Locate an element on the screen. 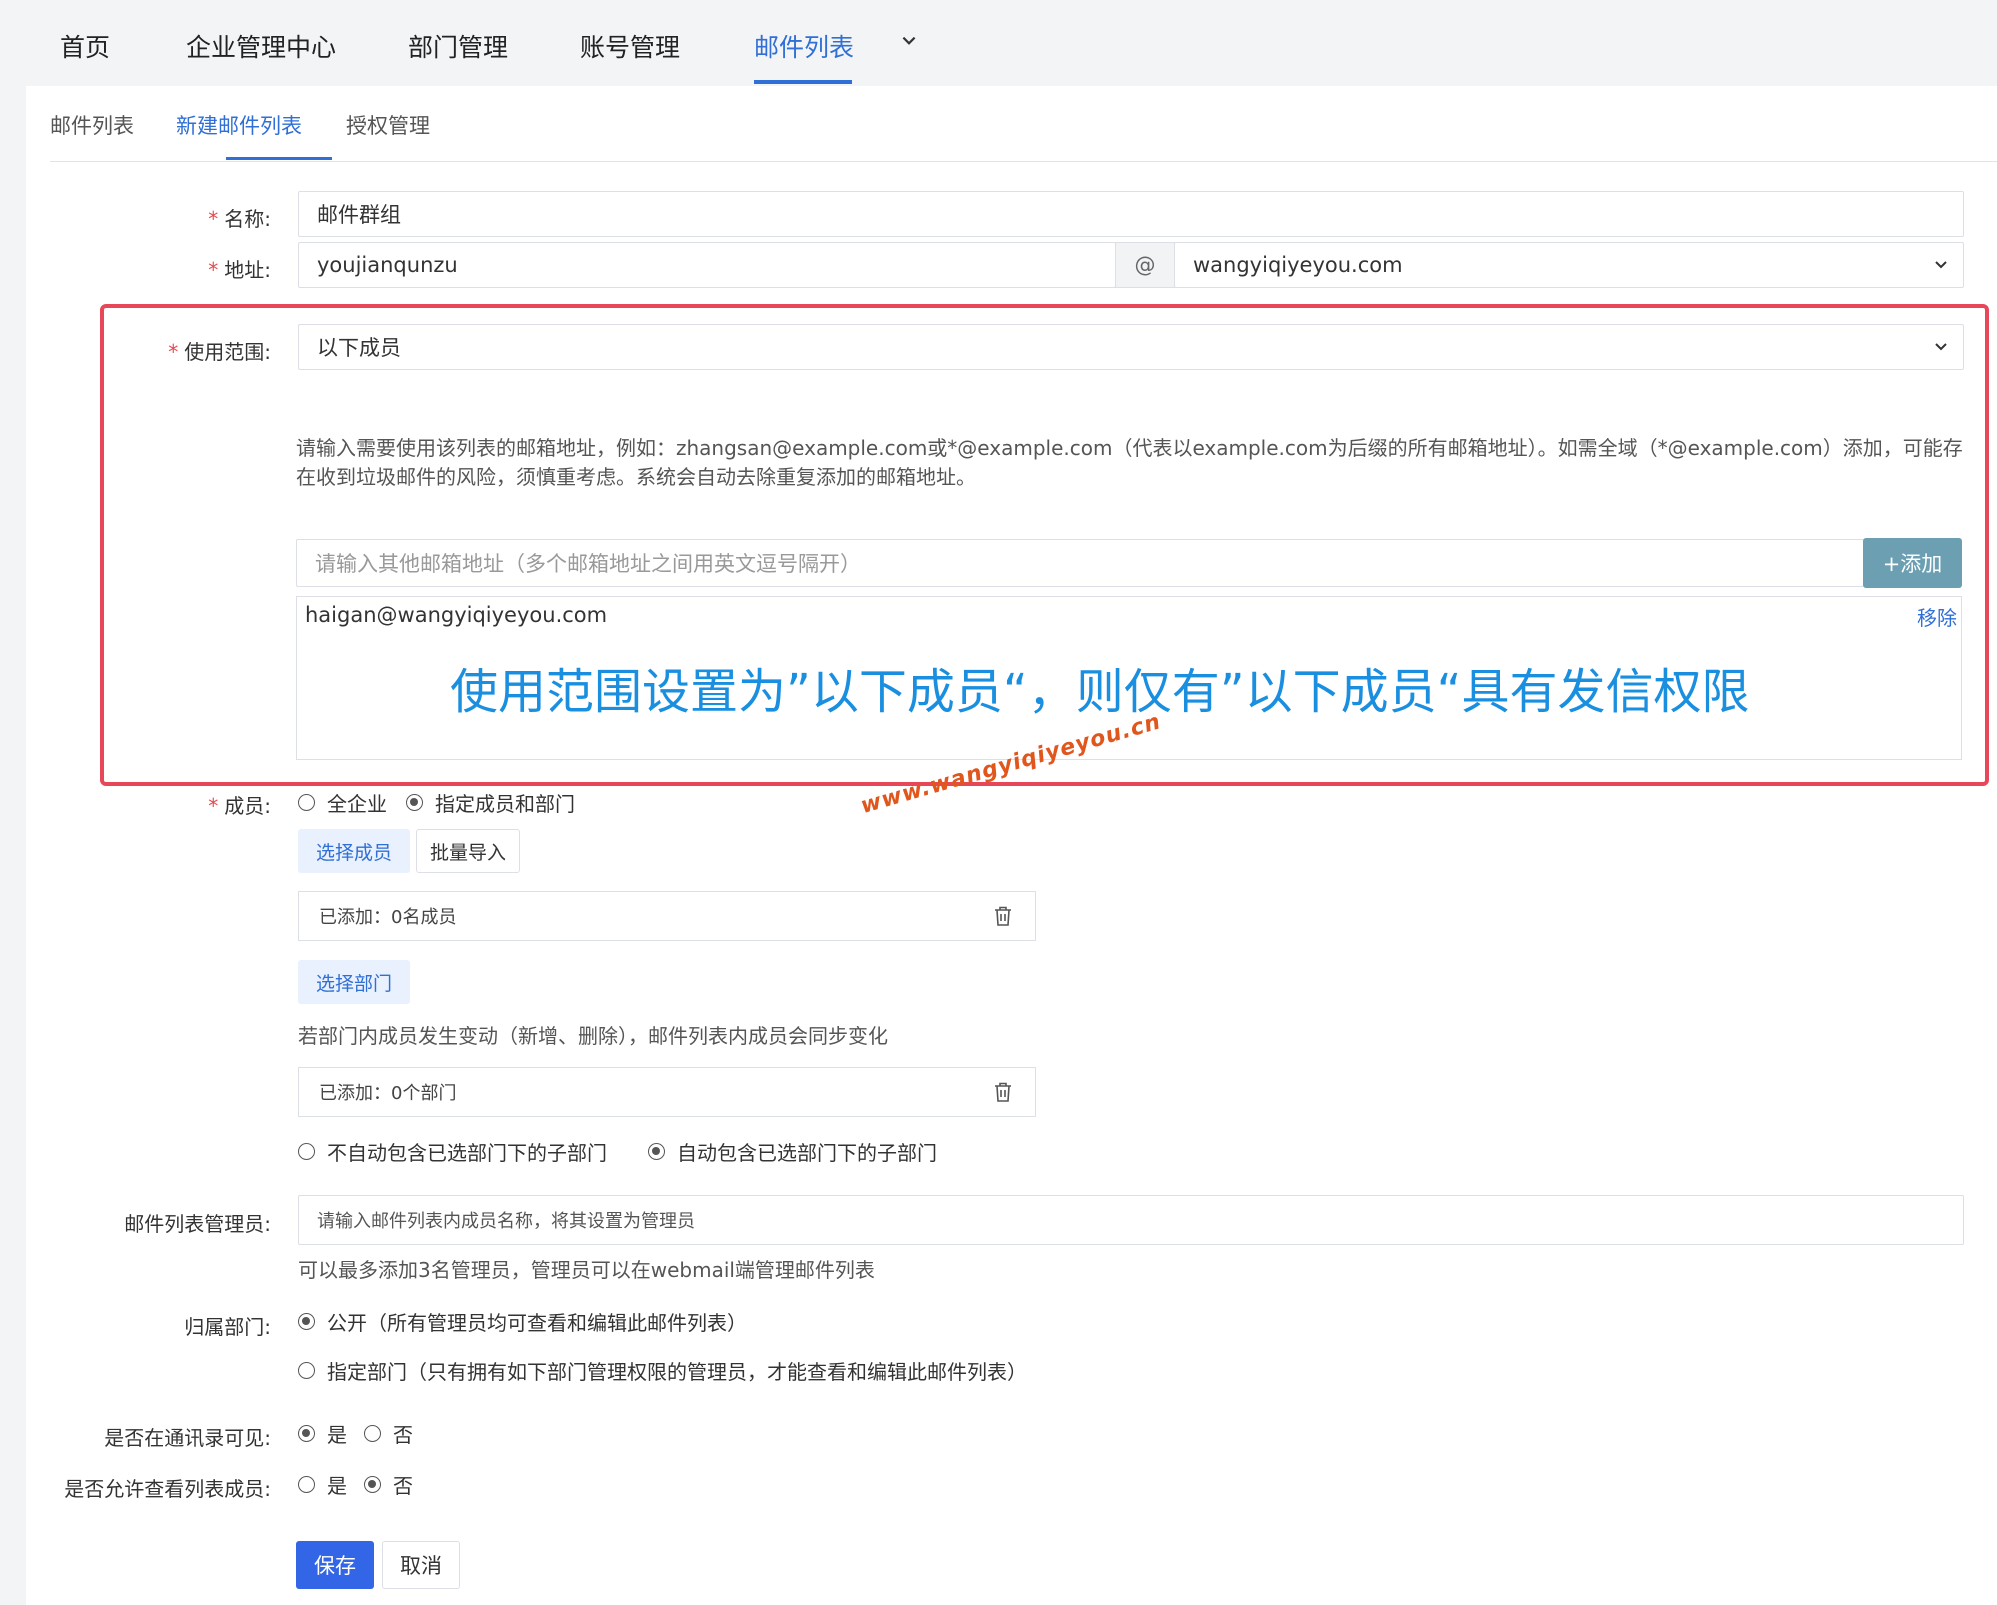 The width and height of the screenshot is (1997, 1605). scope-value: 以下成员 is located at coordinates (359, 348).